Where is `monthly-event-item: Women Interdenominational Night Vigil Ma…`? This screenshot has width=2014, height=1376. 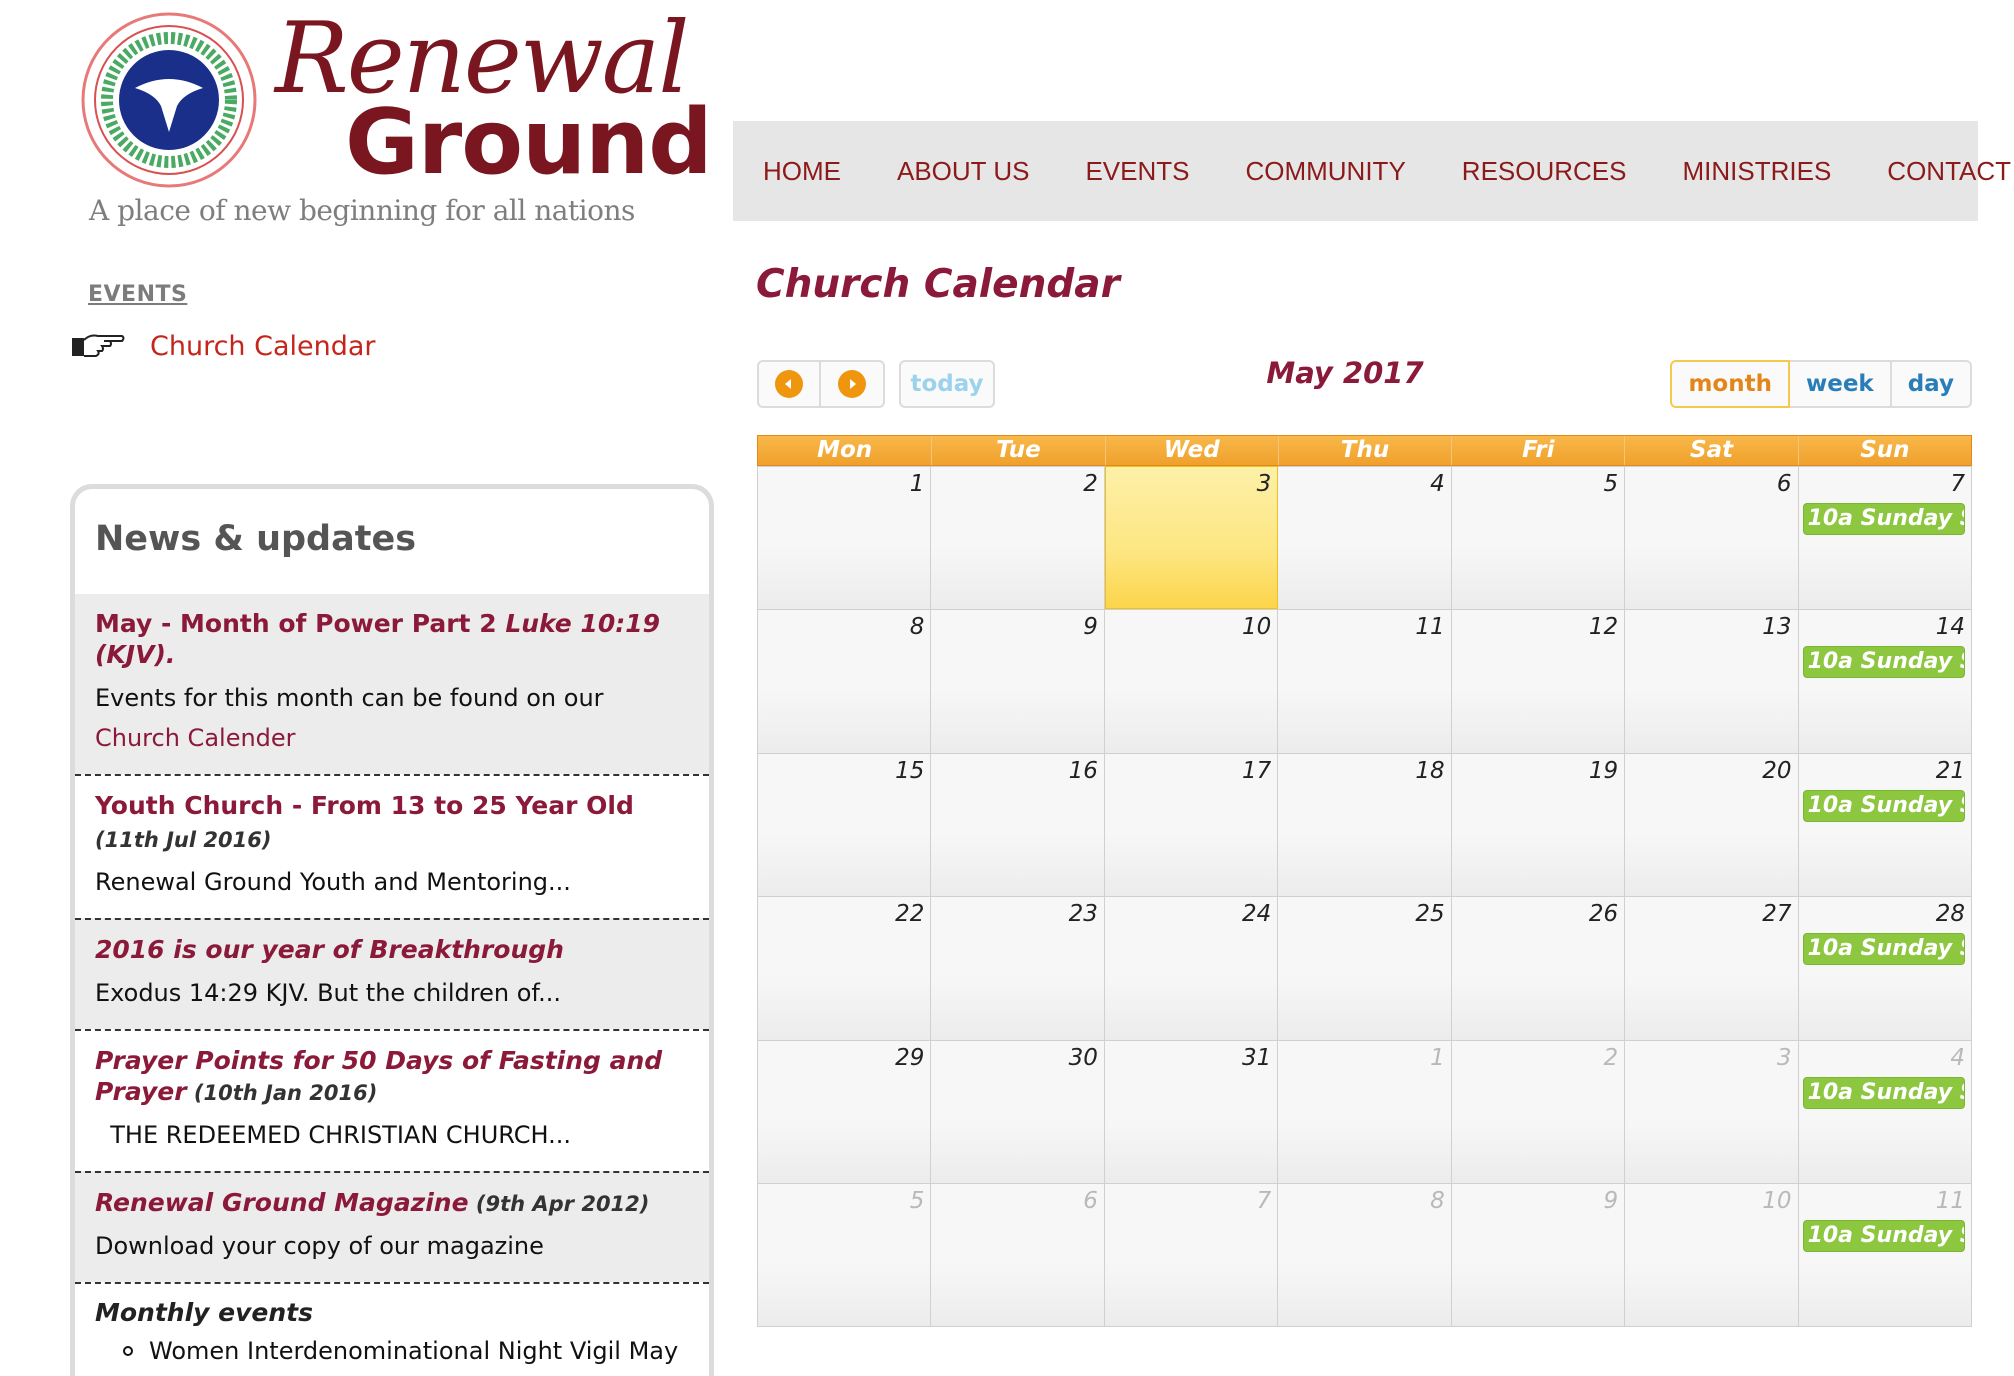
monthly-event-item: Women Interdenominational Night Vigil Ma… is located at coordinates (392, 1351).